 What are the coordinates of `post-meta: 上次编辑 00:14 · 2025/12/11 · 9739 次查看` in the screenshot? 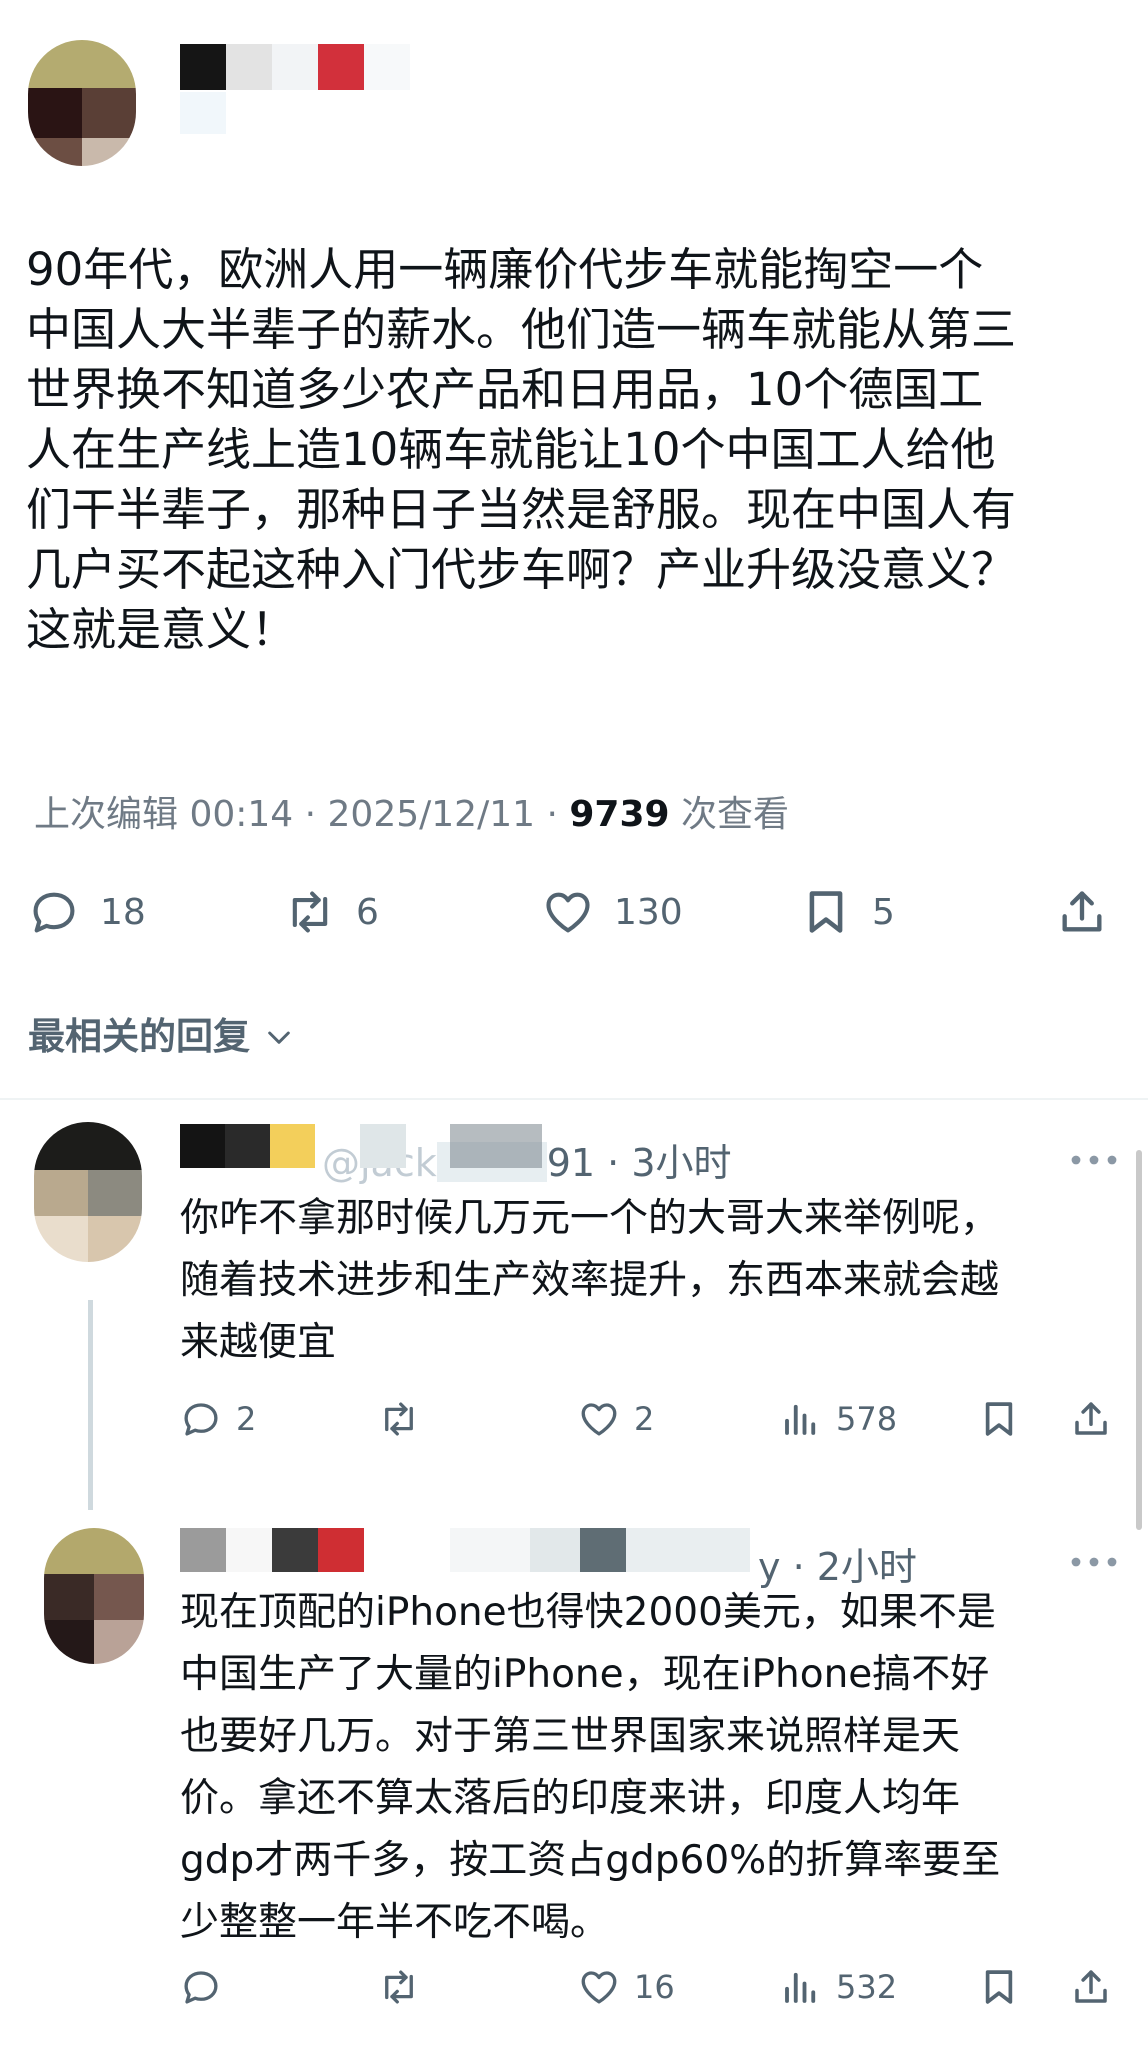 It's located at (411, 811).